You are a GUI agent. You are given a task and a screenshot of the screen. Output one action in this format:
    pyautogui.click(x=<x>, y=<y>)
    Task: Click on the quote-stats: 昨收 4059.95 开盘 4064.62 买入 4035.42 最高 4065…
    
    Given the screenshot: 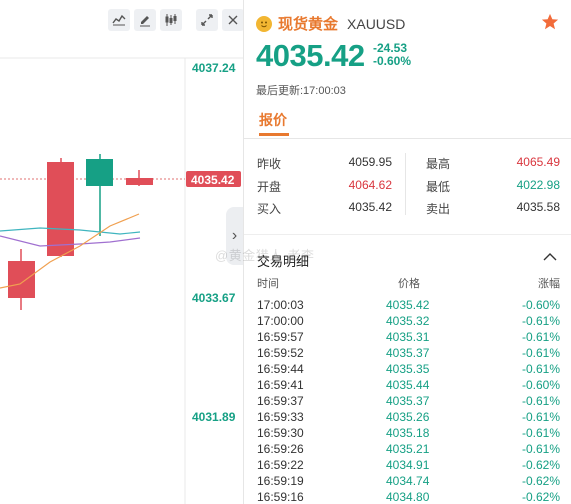 What is the action you would take?
    pyautogui.click(x=407, y=185)
    